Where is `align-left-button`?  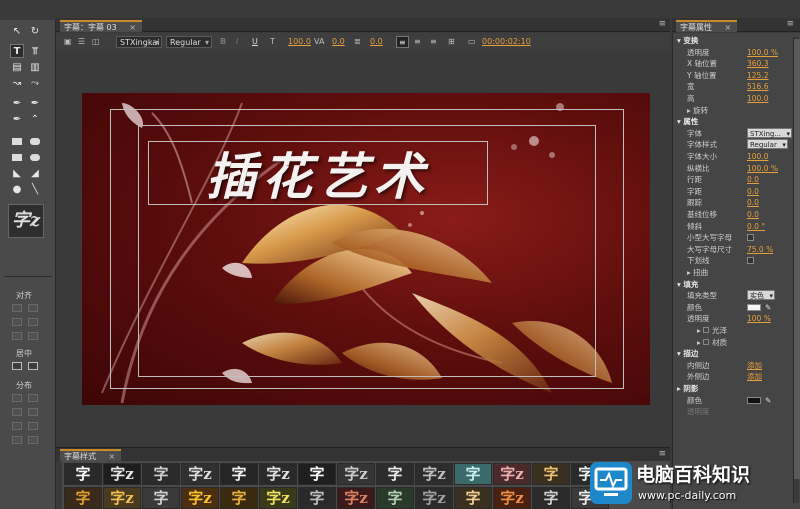 align-left-button is located at coordinates (17, 308).